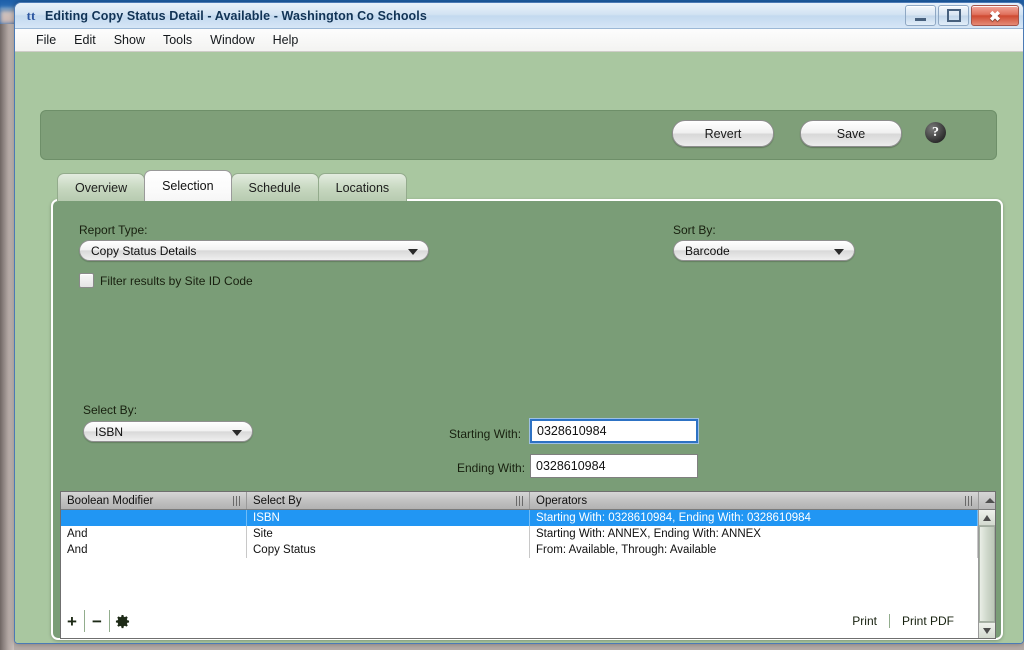 The height and width of the screenshot is (650, 1024). What do you see at coordinates (528, 621) in the screenshot?
I see `panel-footer: + − Print Print PDF` at bounding box center [528, 621].